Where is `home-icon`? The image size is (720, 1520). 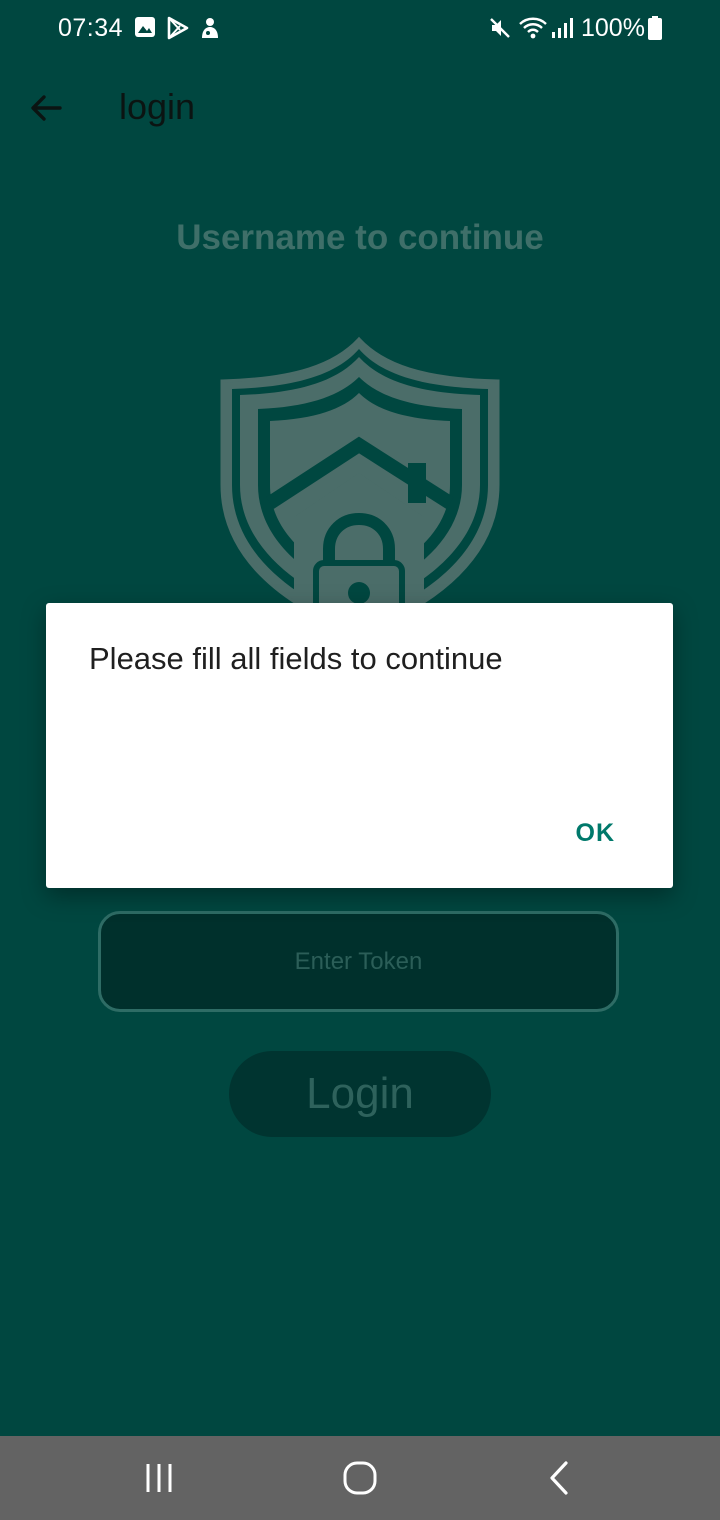
home-icon is located at coordinates (360, 1478).